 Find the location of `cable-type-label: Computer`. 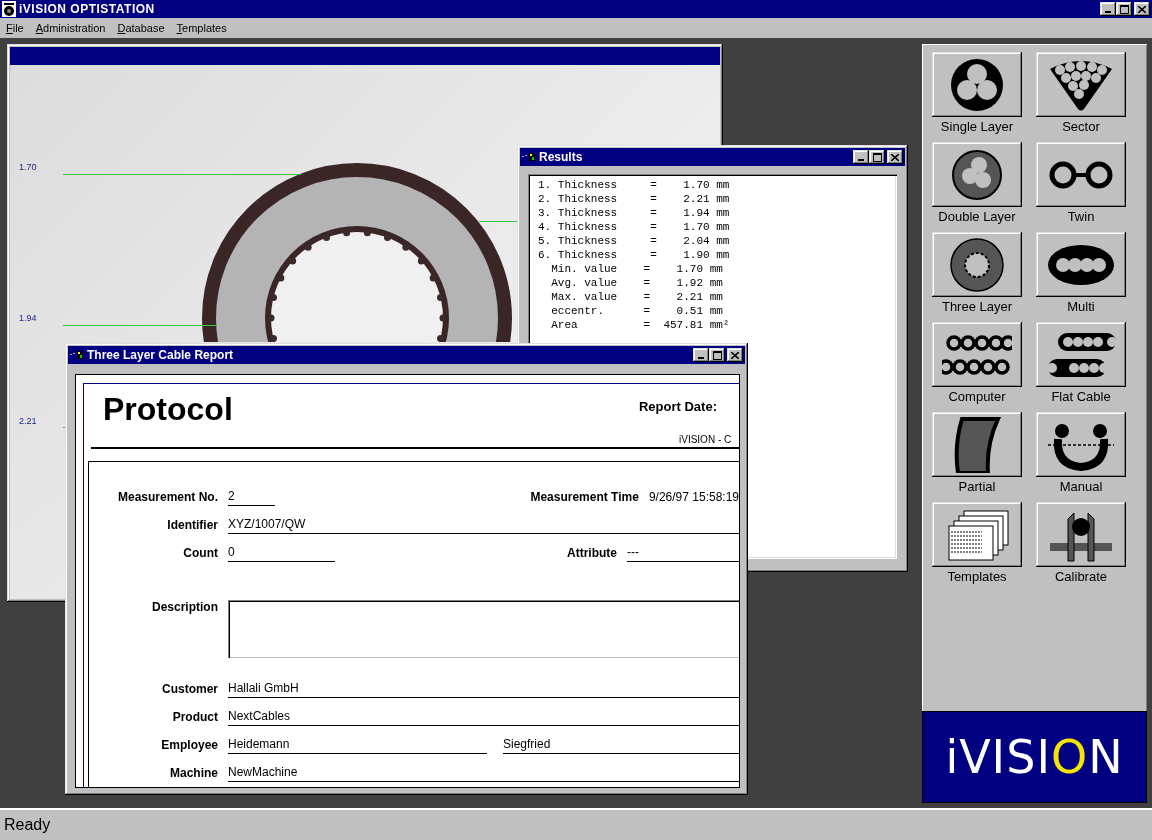

cable-type-label: Computer is located at coordinates (977, 397).